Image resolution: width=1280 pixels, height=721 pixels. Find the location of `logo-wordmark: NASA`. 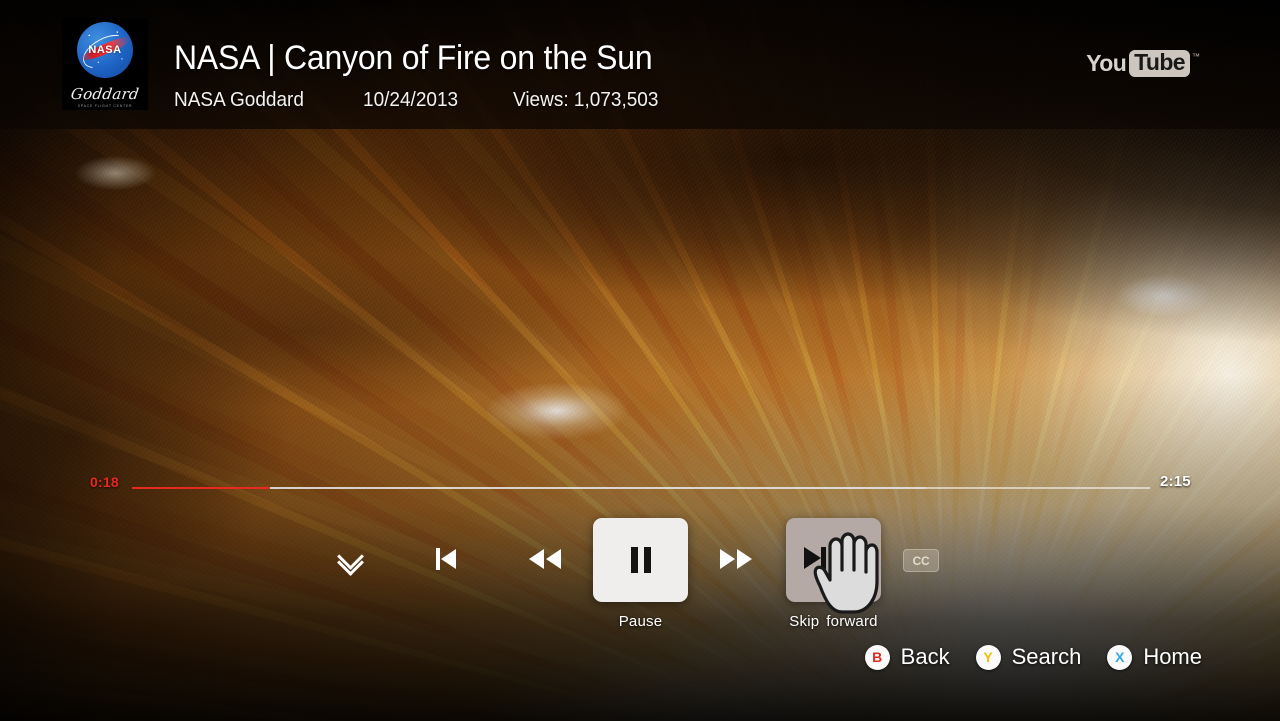

logo-wordmark: NASA is located at coordinates (105, 49).